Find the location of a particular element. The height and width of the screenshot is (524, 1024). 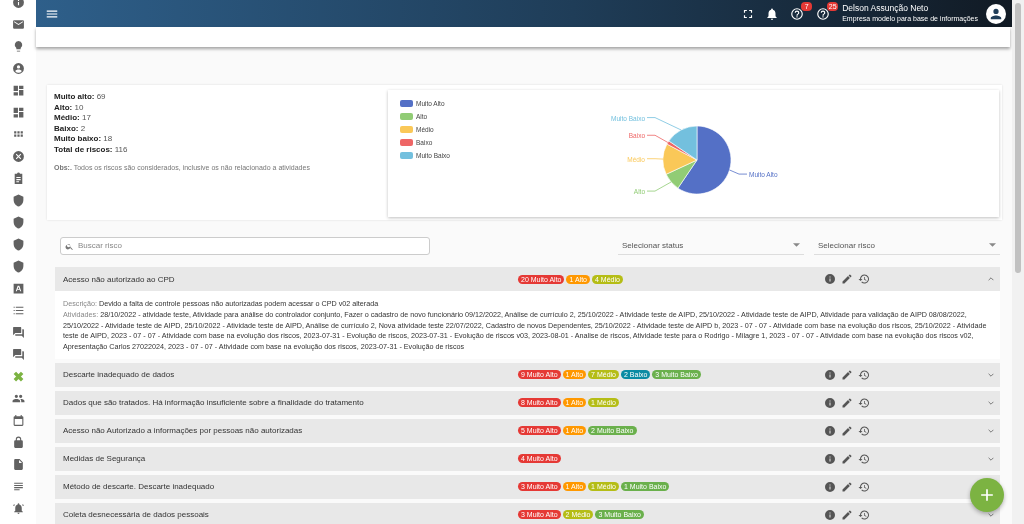

risk-title: Medidas de Segurança is located at coordinates (105, 459).